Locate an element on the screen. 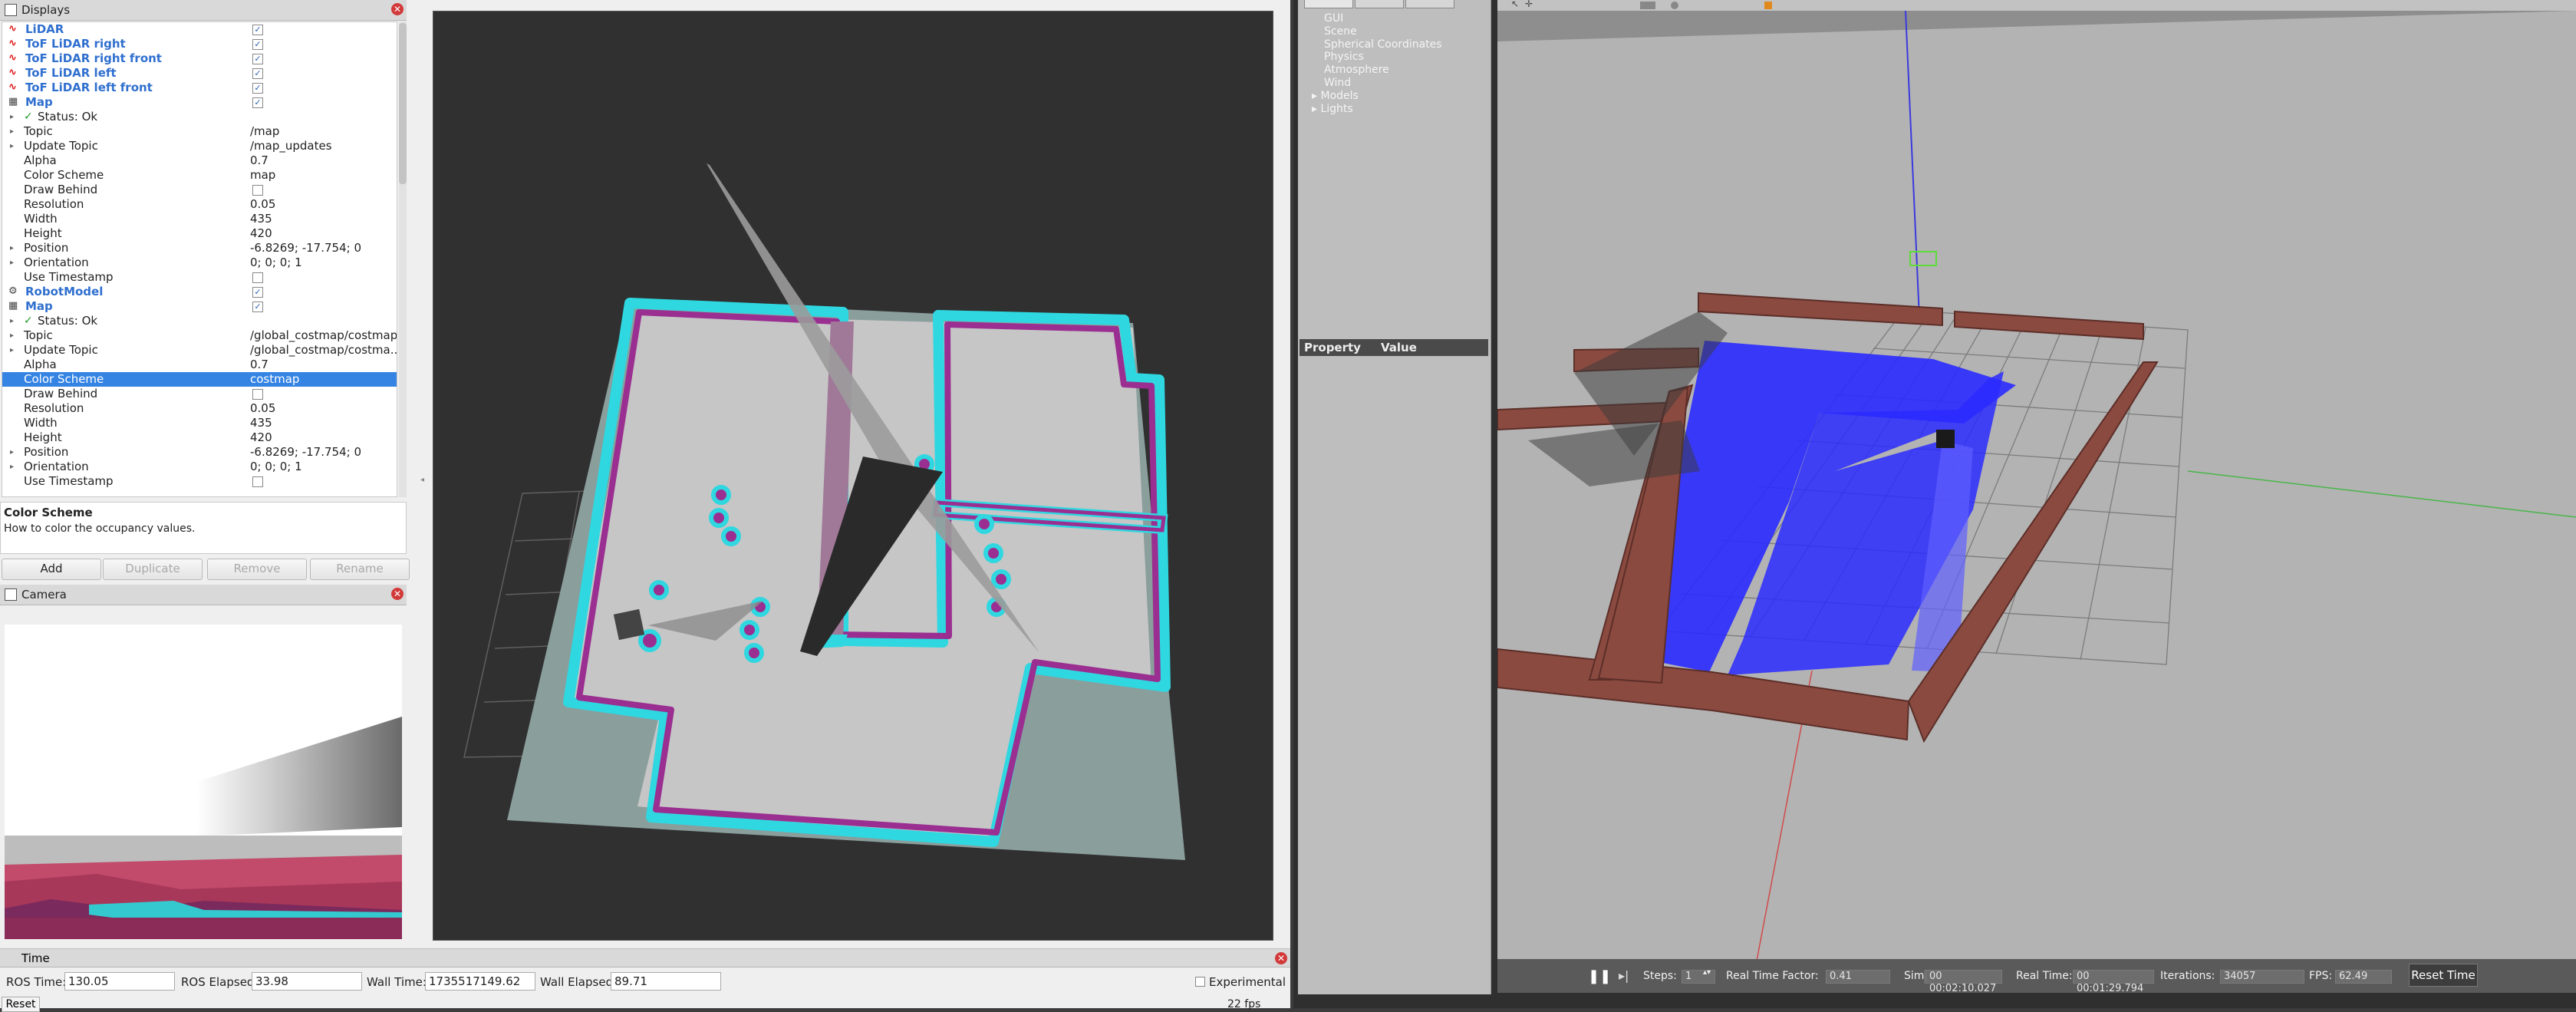 The width and height of the screenshot is (2576, 1012). property-row: ▸ Topic/global_costmap/costmap is located at coordinates (199, 335).